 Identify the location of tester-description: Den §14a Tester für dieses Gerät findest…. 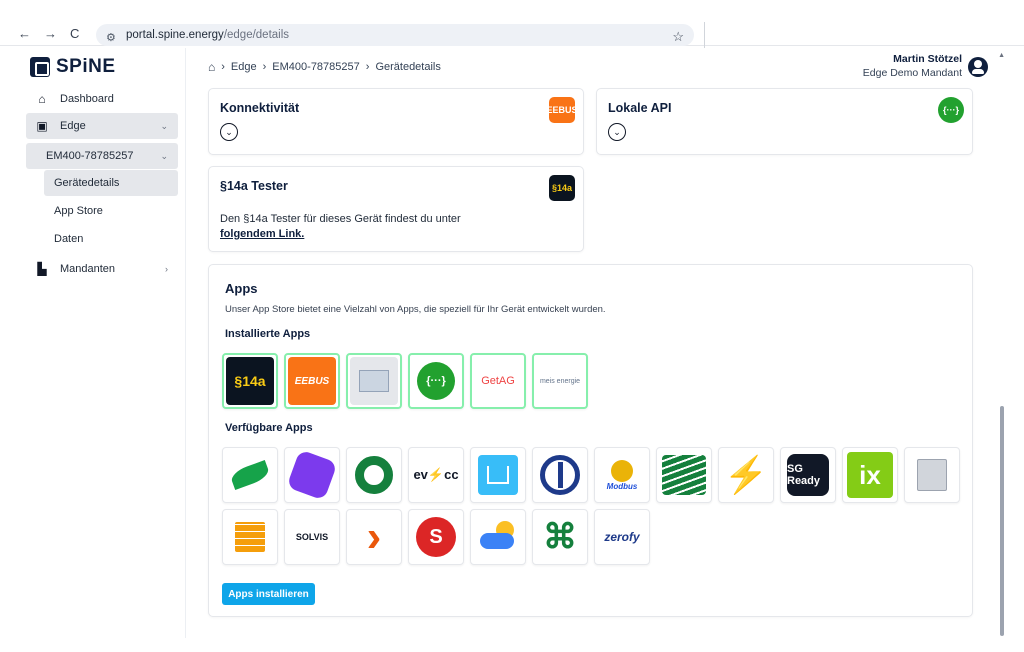
(340, 219).